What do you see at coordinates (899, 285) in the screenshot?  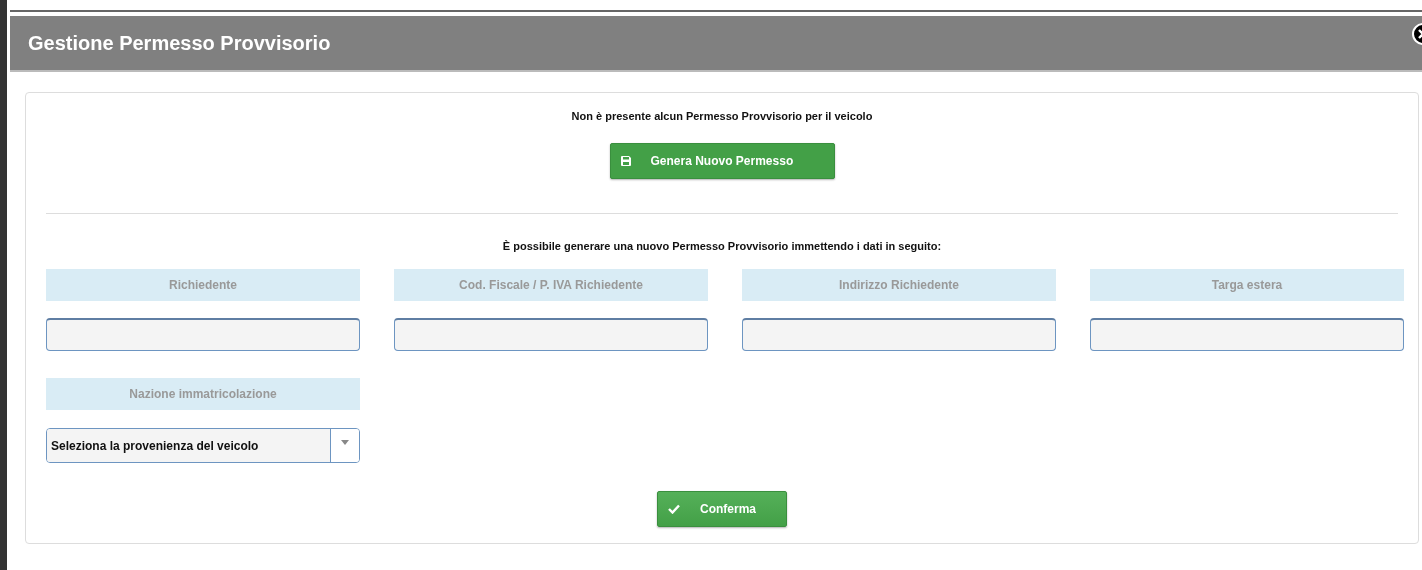 I see `field-label: Indirizzo Richiedente` at bounding box center [899, 285].